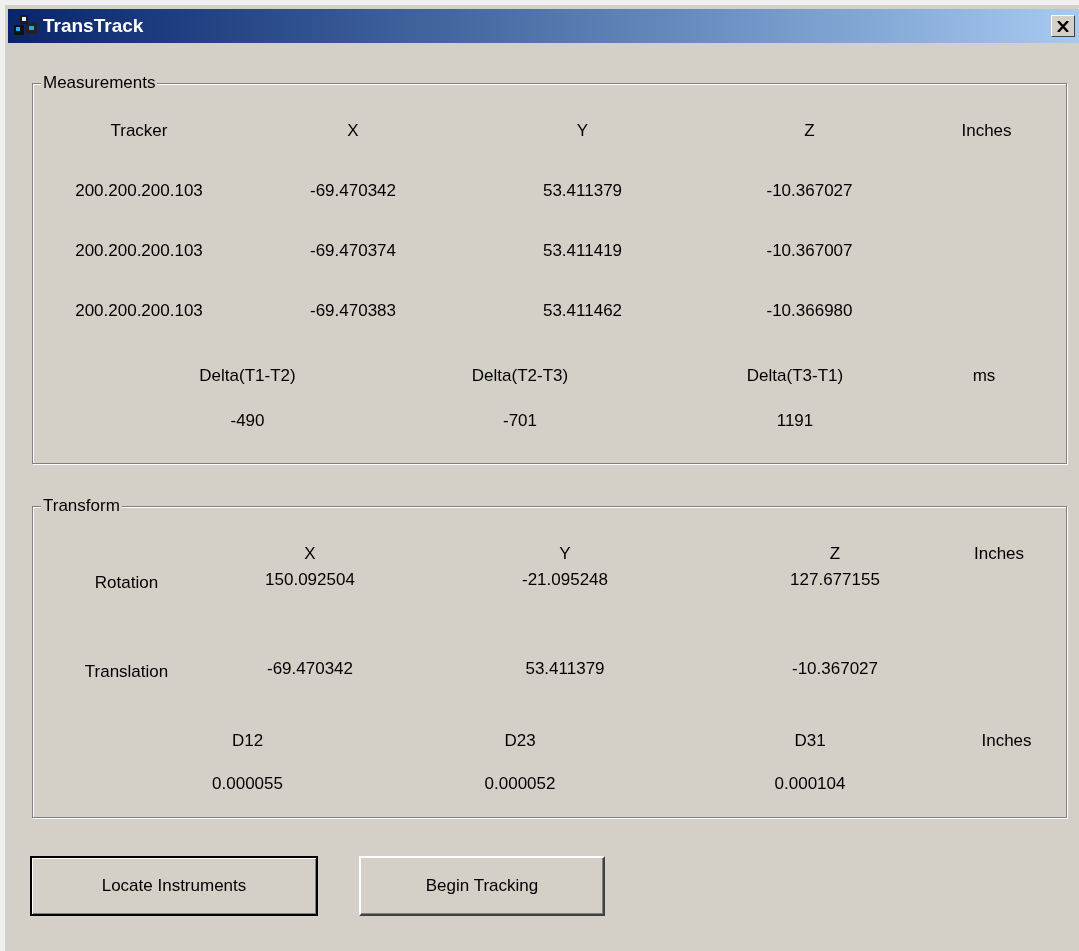 The image size is (1079, 951). I want to click on column-header: D12, so click(247, 741).